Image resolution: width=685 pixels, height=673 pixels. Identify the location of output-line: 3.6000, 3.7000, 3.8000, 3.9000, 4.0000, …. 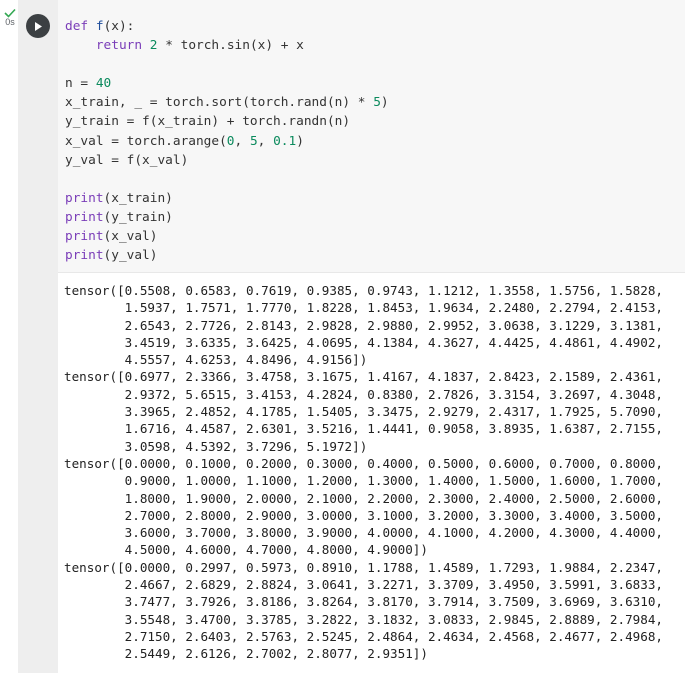
(363, 533).